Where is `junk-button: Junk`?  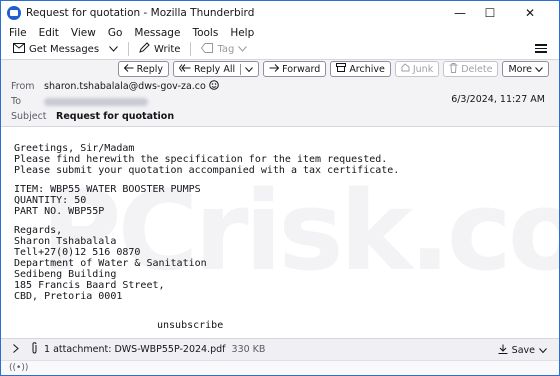 junk-button: Junk is located at coordinates (417, 69).